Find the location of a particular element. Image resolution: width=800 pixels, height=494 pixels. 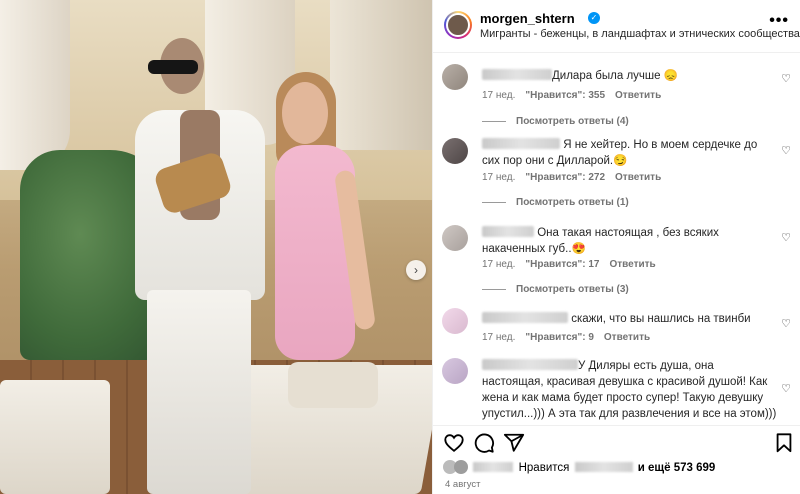

view-replies-button: Посмотреть ответы (4) is located at coordinates (555, 121).